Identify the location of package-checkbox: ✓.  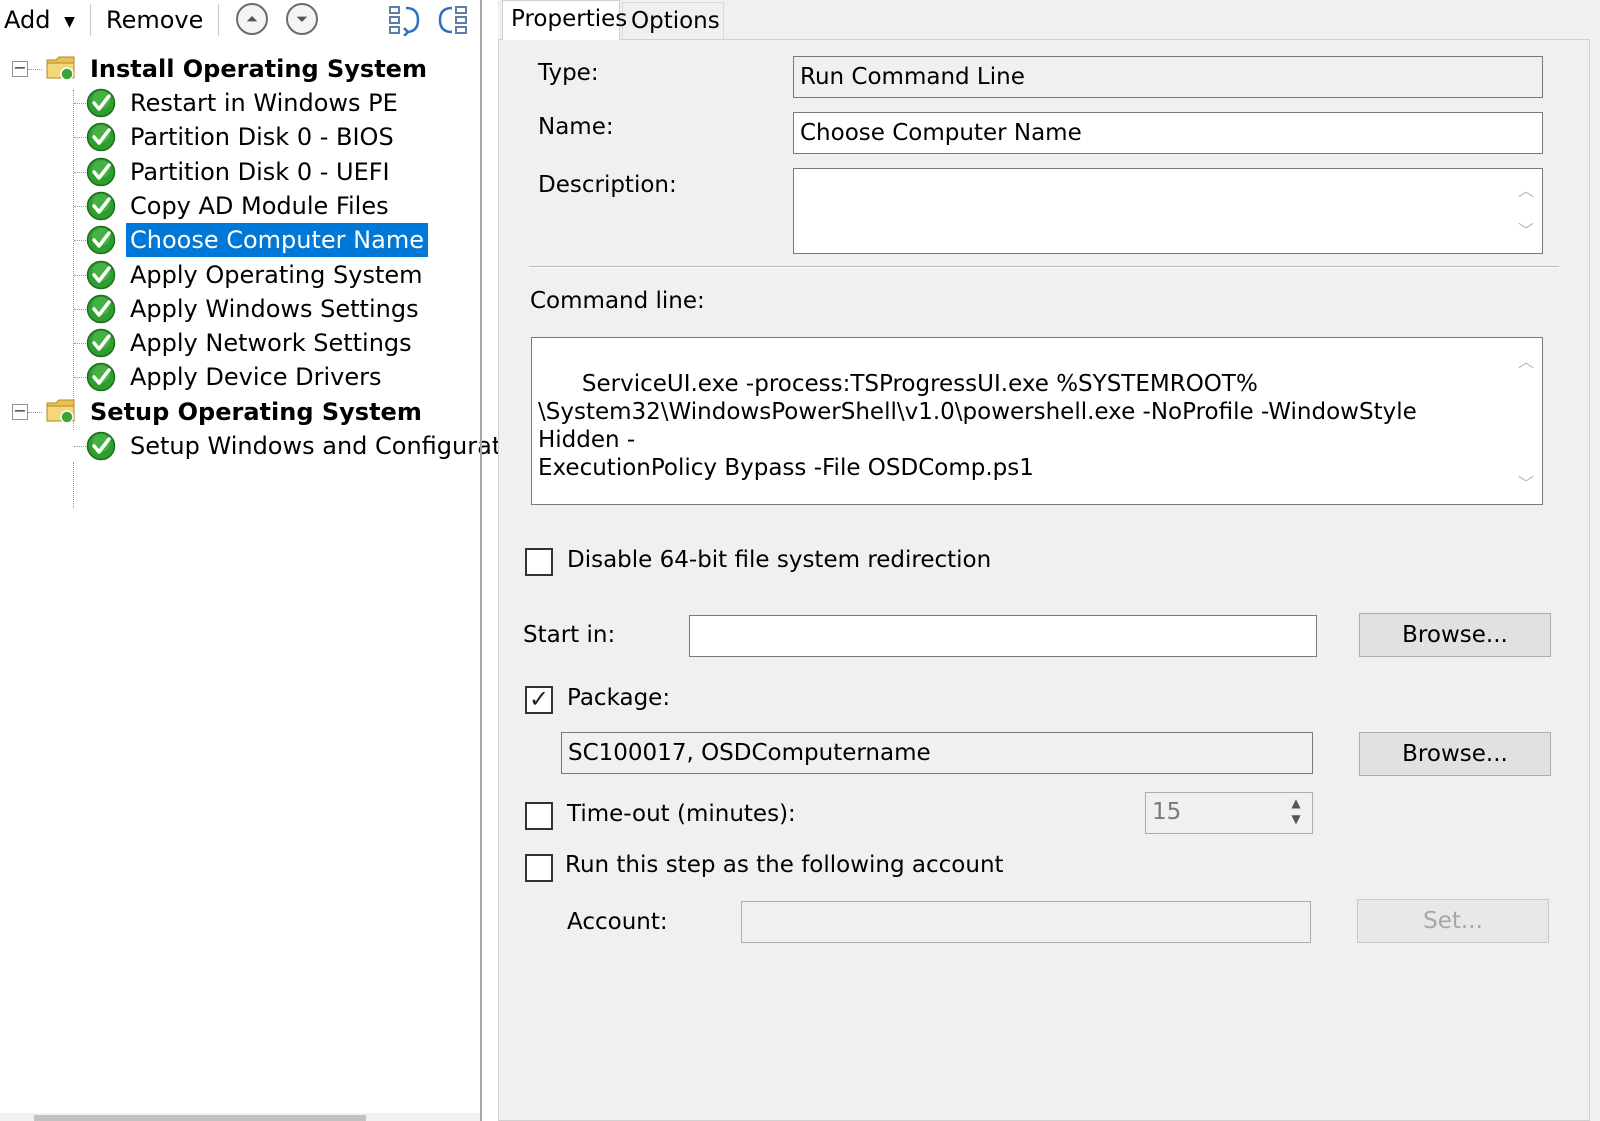
(539, 700).